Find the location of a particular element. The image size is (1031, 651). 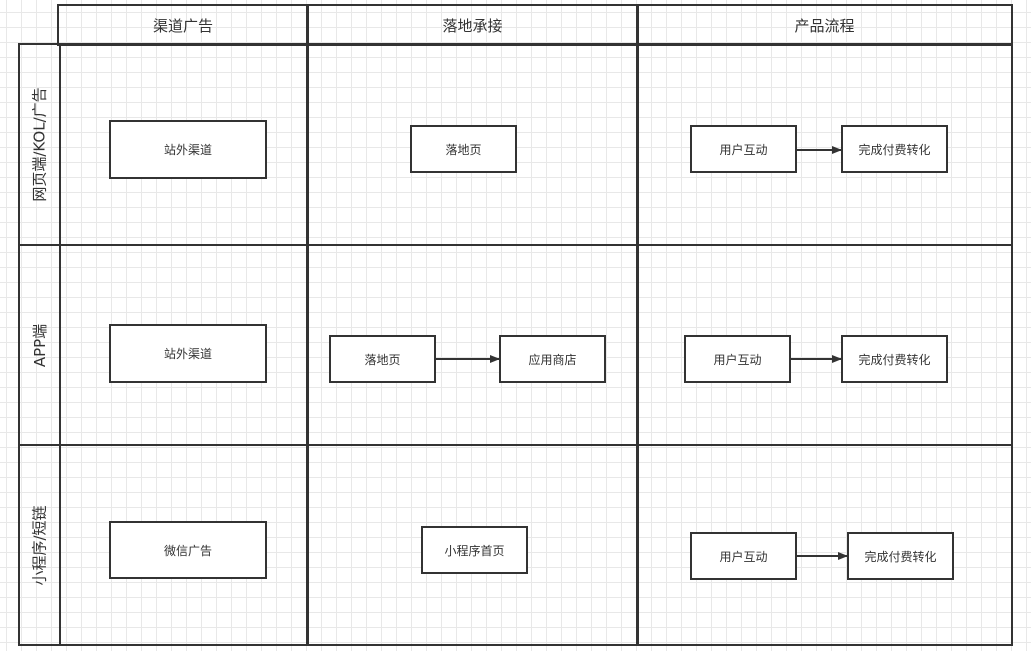

node-label: 应用商店 is located at coordinates (552, 359).